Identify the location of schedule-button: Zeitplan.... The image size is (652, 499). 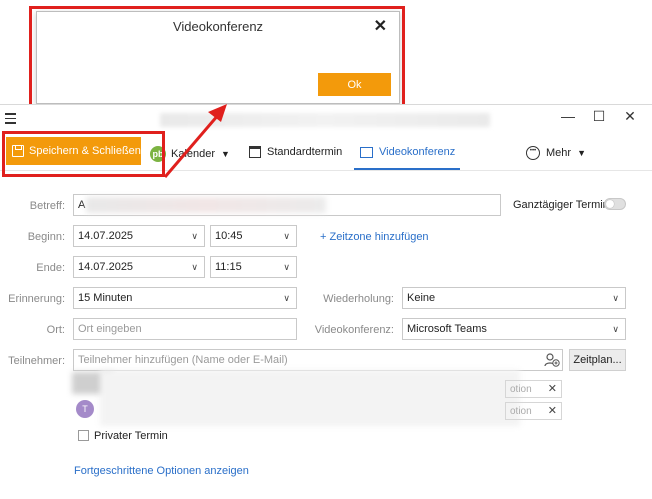
(597, 360).